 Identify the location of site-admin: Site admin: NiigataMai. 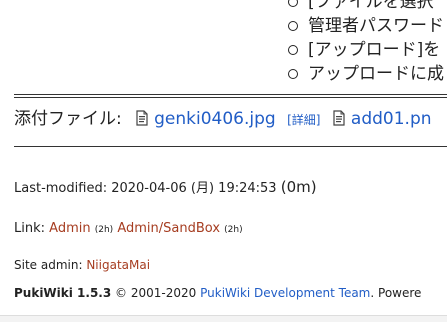
(82, 265).